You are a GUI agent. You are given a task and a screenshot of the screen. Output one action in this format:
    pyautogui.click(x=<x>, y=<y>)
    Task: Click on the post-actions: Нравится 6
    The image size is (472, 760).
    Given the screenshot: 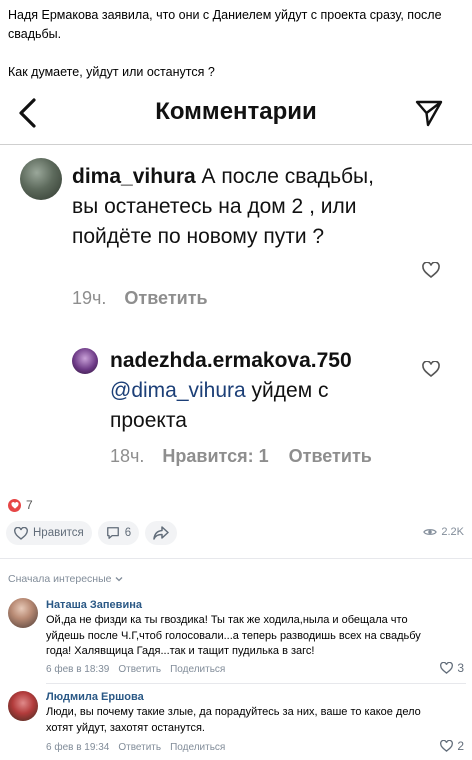 What is the action you would take?
    pyautogui.click(x=94, y=533)
    